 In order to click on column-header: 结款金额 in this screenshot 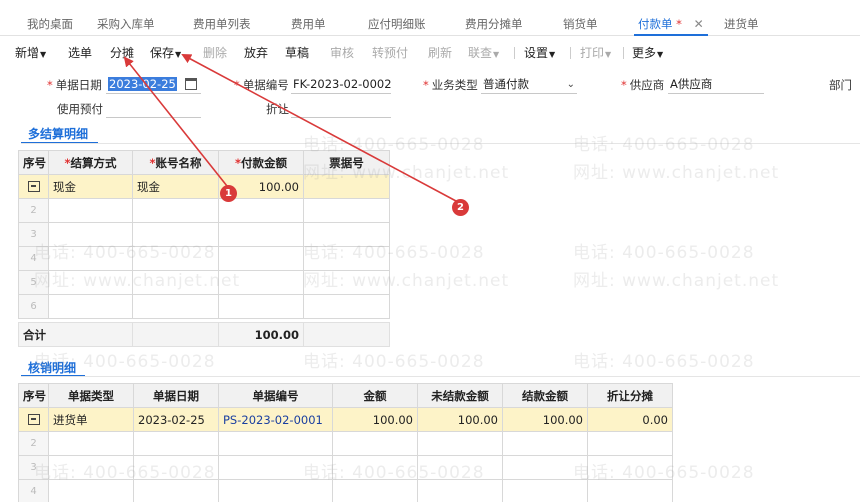, I will do `click(545, 395)`.